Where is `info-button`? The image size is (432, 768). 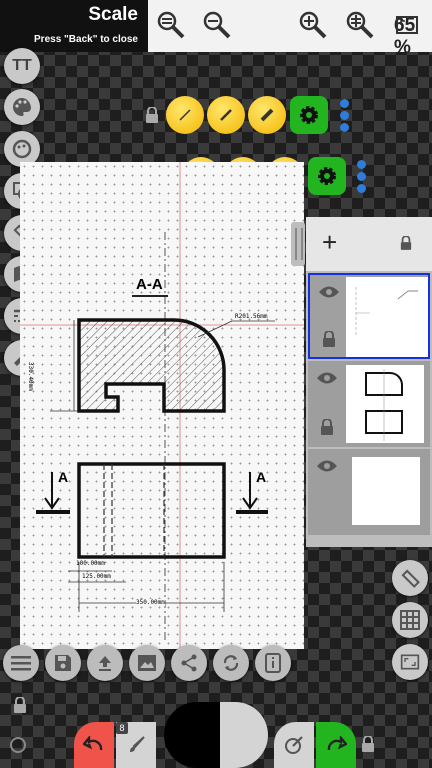
info-button is located at coordinates (273, 663).